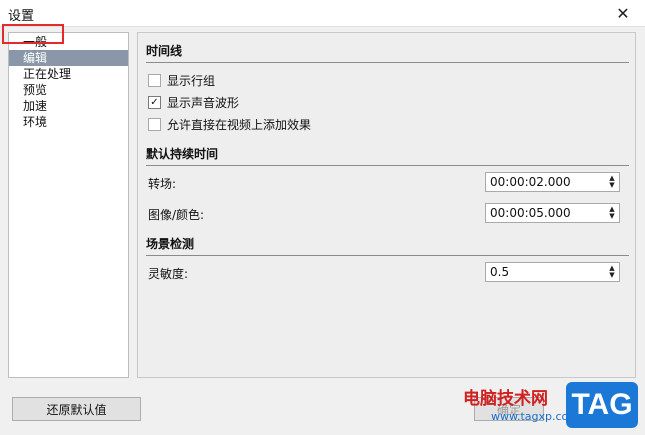 Image resolution: width=645 pixels, height=435 pixels. Describe the element at coordinates (68, 74) in the screenshot. I see `sidebar-item-processing: 正在处理` at that location.